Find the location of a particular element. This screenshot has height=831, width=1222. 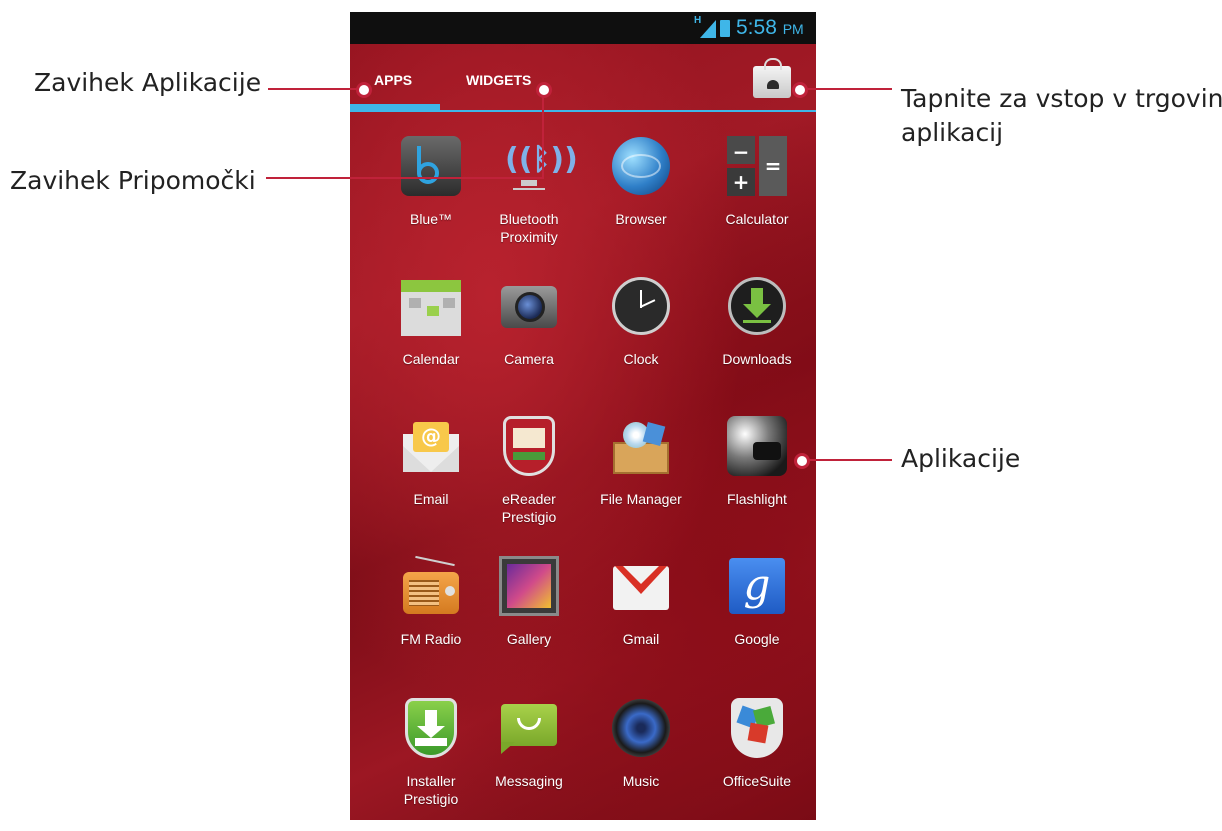

app-calendar: Calendar is located at coordinates (431, 322).